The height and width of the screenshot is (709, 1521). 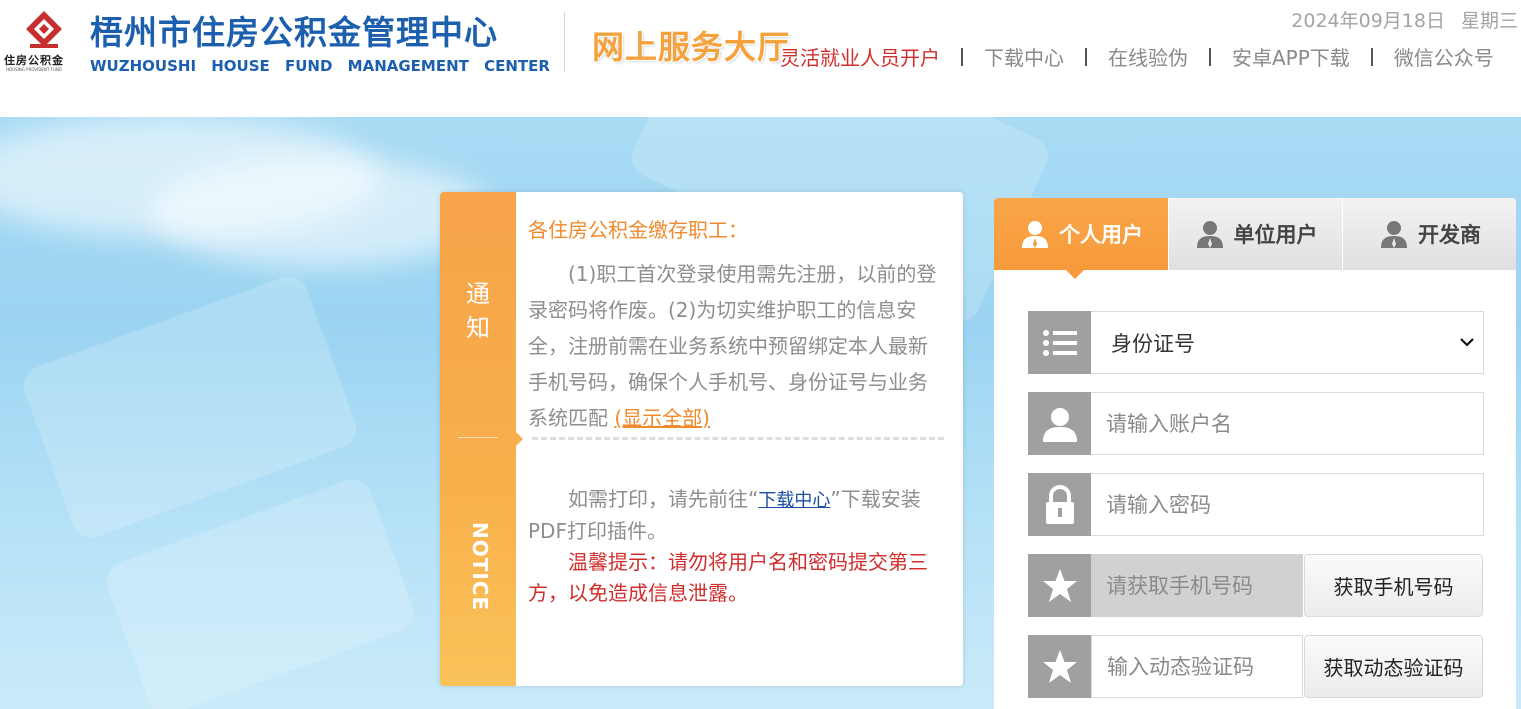 What do you see at coordinates (1148, 56) in the screenshot?
I see `nav-online-verify: 在线验伪` at bounding box center [1148, 56].